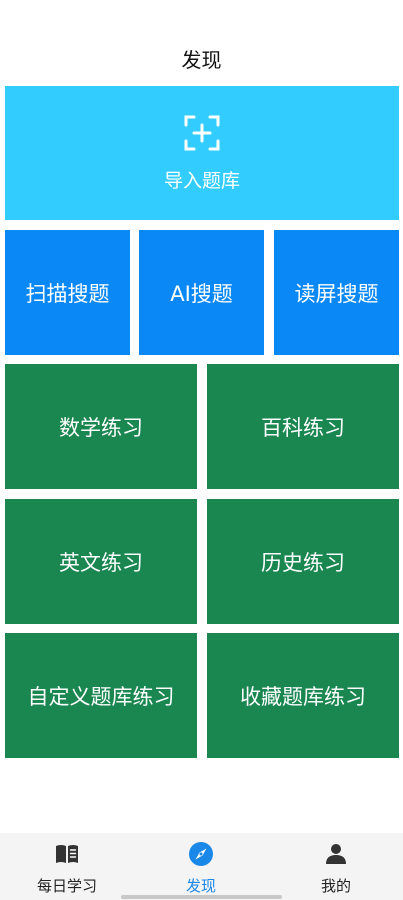 The image size is (403, 900). What do you see at coordinates (200, 886) in the screenshot?
I see `tab-discover-label: 发现` at bounding box center [200, 886].